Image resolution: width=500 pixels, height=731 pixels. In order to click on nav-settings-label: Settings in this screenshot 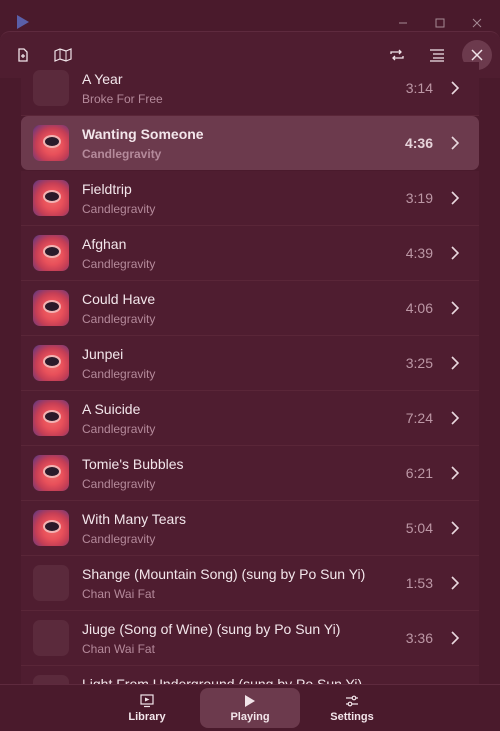, I will do `click(352, 716)`.